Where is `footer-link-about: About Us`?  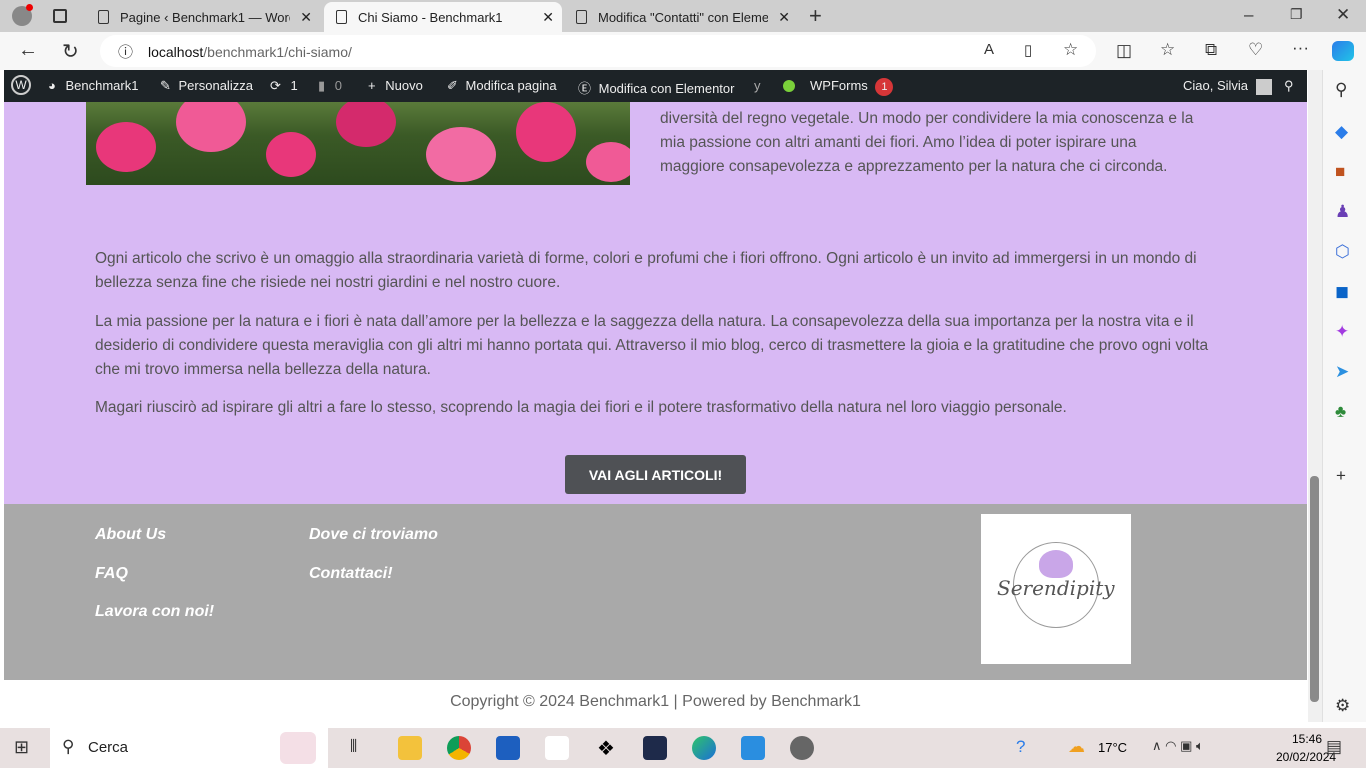
footer-link-about: About Us is located at coordinates (130, 535).